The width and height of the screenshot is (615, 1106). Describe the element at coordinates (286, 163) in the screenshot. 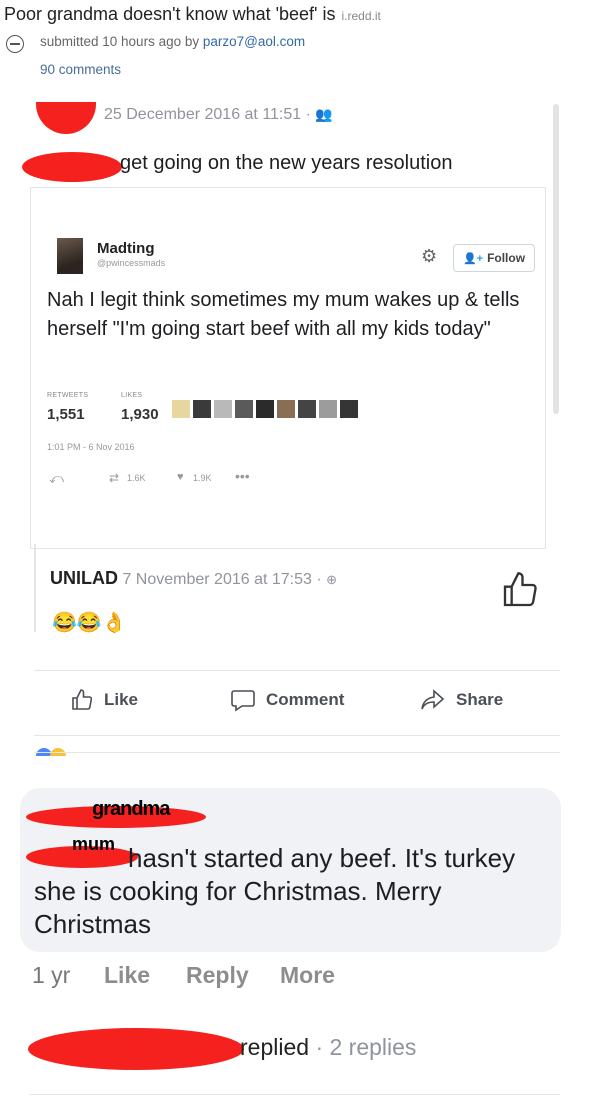

I see `fb-post-text: get going on the new years resolution` at that location.